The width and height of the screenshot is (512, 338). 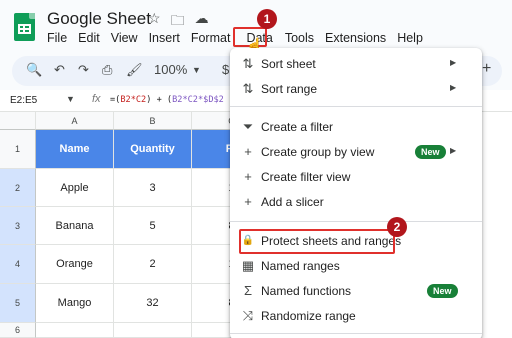 I want to click on menu-item-named-ranges: ▦ Named ranges, so click(x=356, y=266).